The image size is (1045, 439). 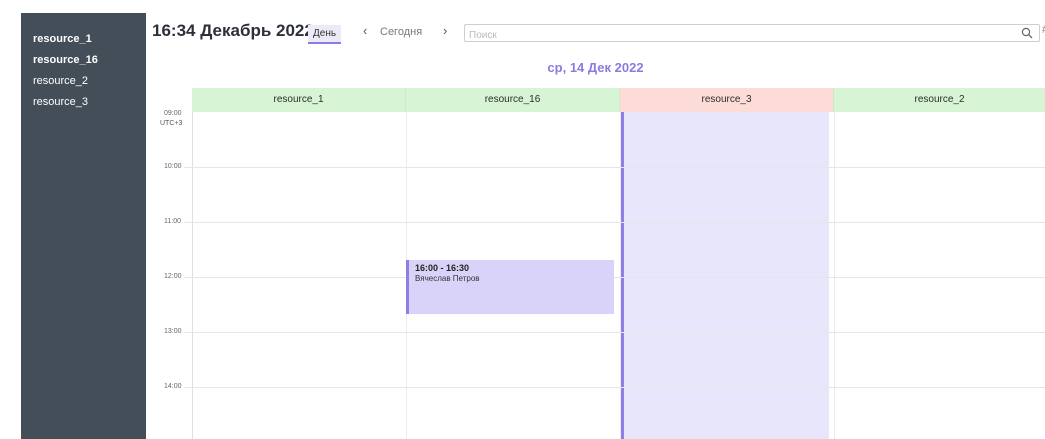 I want to click on busy-range, so click(x=725, y=275).